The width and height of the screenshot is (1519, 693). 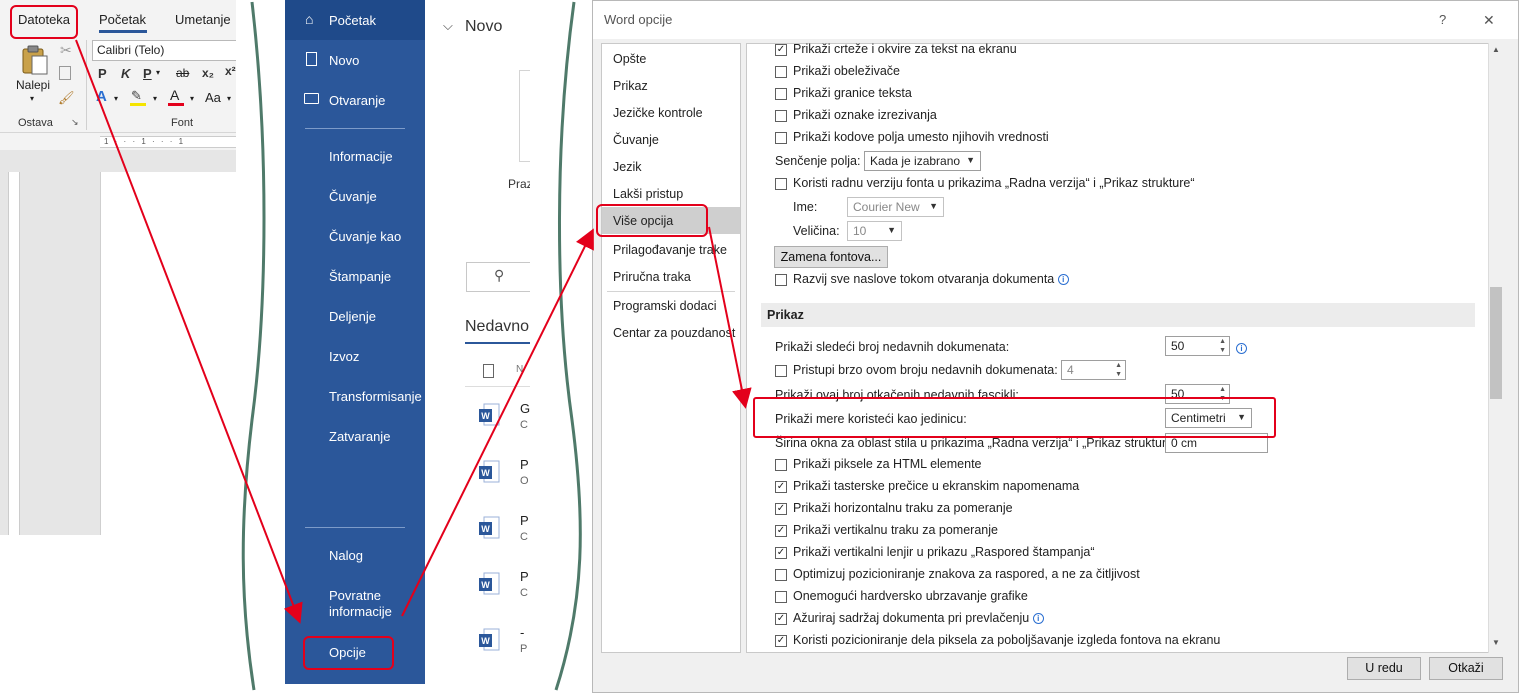 I want to click on backstage-item-new: Novo, so click(x=344, y=60).